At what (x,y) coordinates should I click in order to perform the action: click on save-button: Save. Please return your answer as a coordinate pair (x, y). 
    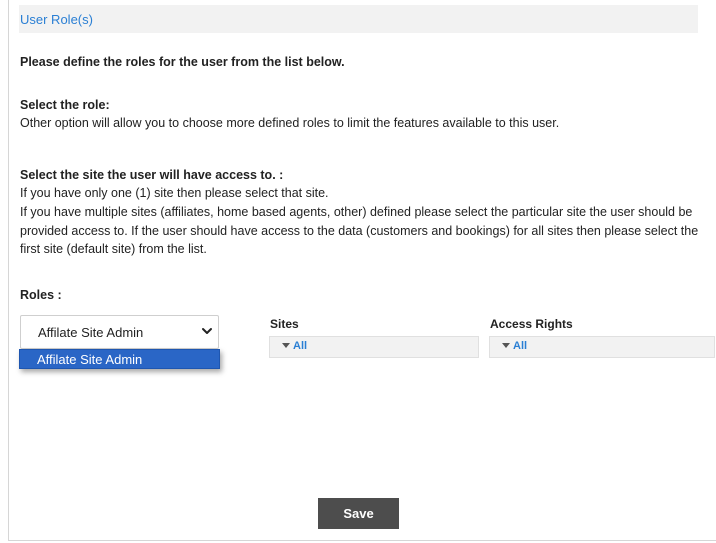
    Looking at the image, I should click on (358, 513).